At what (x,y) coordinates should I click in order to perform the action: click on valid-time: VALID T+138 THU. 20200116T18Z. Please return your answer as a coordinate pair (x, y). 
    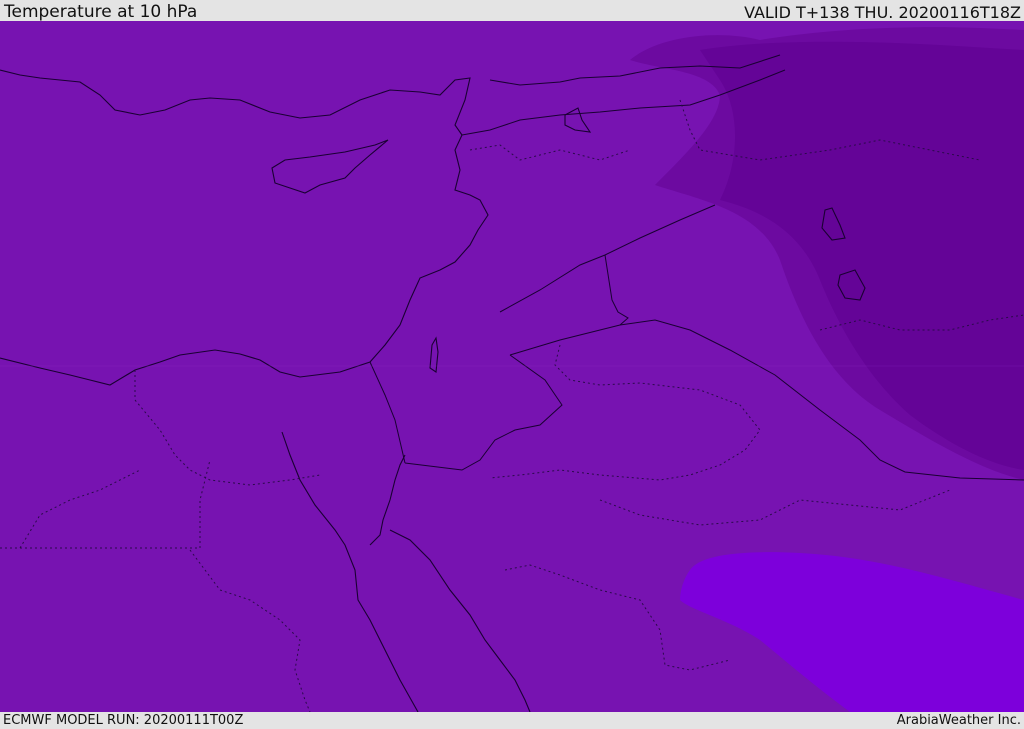
    Looking at the image, I should click on (882, 12).